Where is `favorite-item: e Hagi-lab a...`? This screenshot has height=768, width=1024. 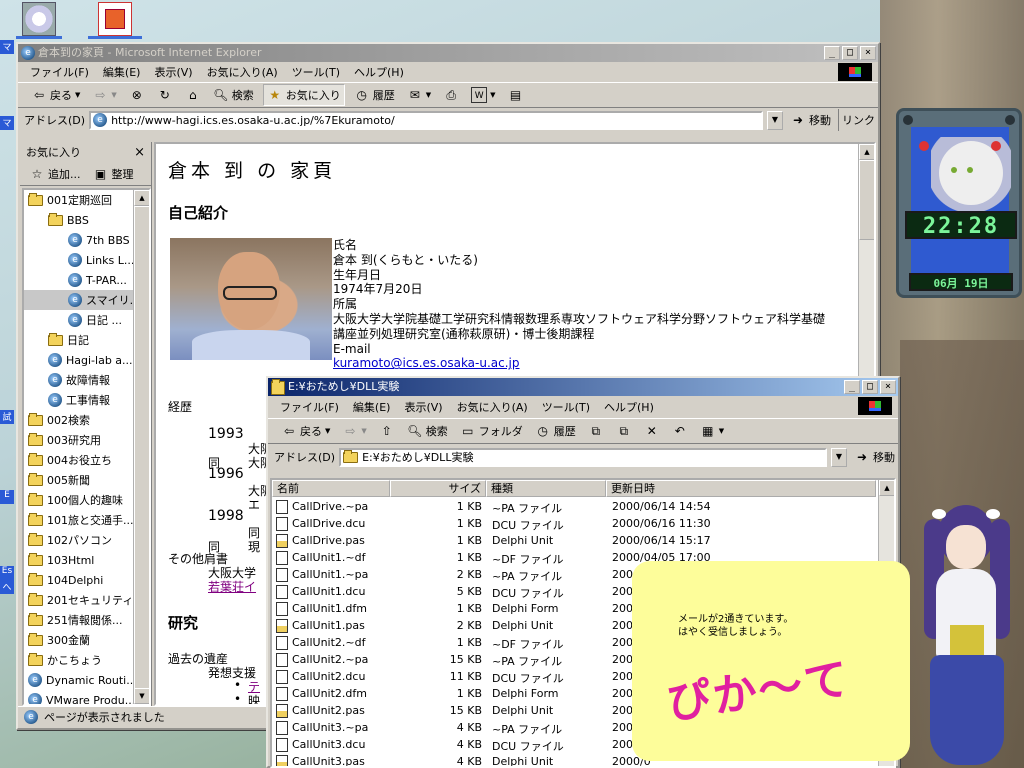
favorite-item: e Hagi-lab a... is located at coordinates (86, 360).